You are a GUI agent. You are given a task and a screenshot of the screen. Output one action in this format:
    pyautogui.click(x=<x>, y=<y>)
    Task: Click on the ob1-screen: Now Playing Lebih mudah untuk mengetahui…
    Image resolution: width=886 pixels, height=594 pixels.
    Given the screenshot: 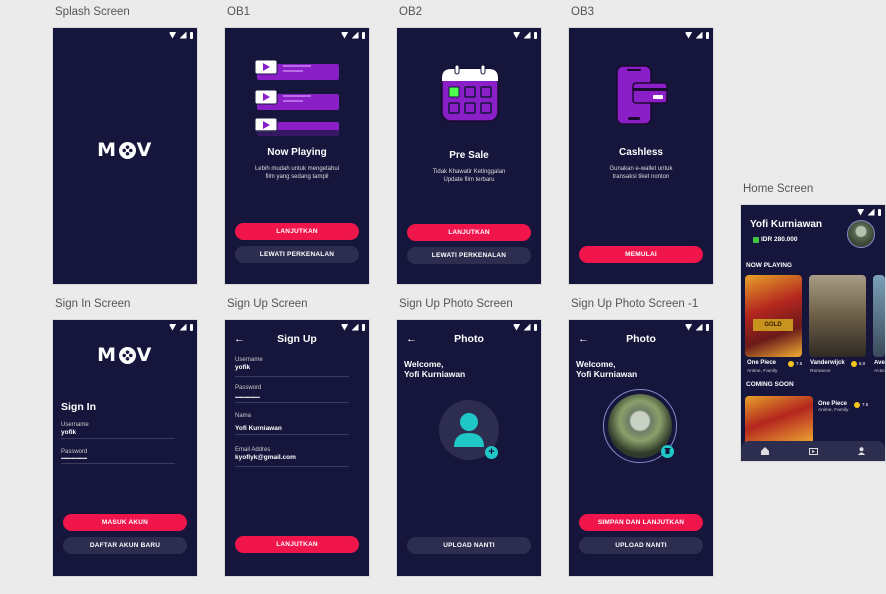 What is the action you would take?
    pyautogui.click(x=297, y=156)
    